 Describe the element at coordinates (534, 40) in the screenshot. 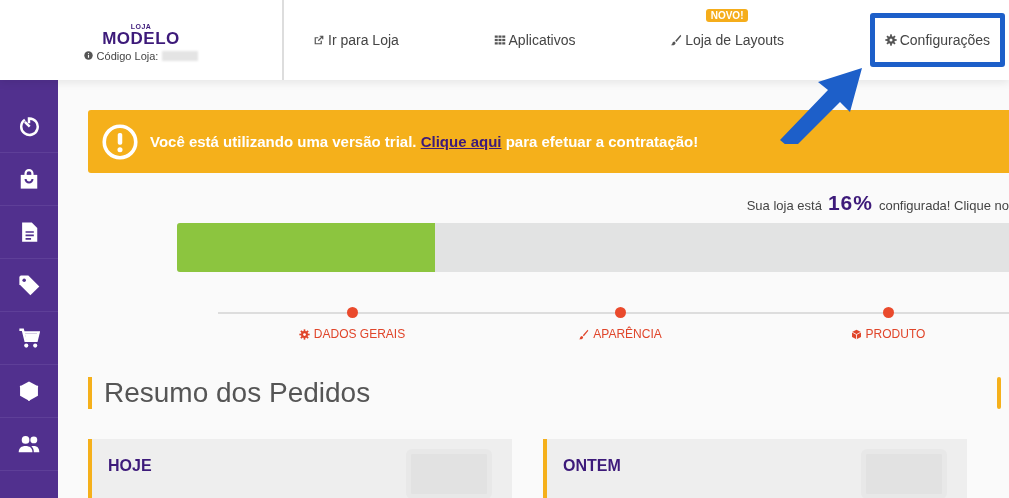

I see `nav-link: Aplicativos` at that location.